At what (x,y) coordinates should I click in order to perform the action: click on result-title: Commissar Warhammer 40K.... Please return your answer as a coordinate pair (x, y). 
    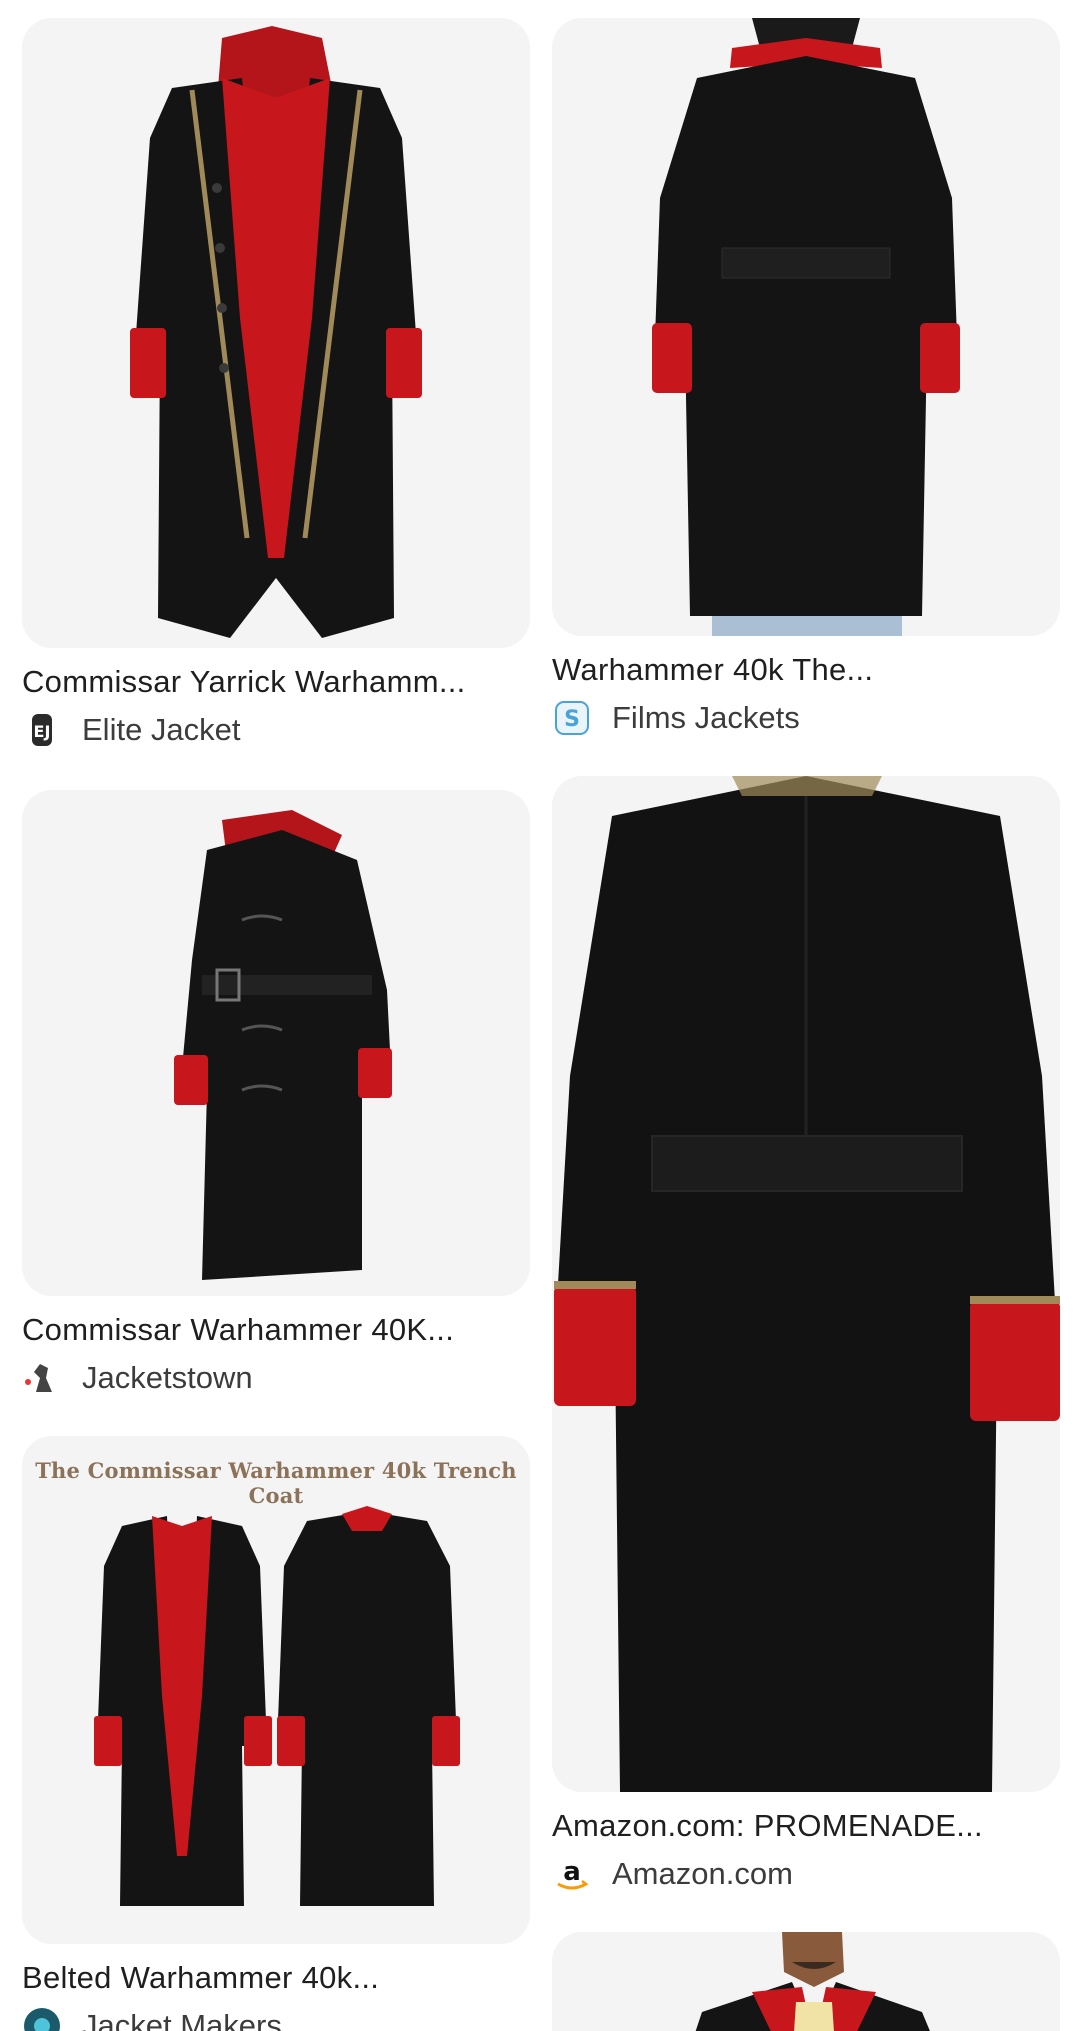
    Looking at the image, I should click on (276, 1330).